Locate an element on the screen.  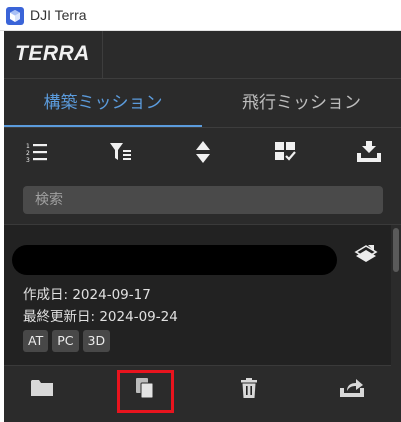
sort-icon is located at coordinates (203, 152).